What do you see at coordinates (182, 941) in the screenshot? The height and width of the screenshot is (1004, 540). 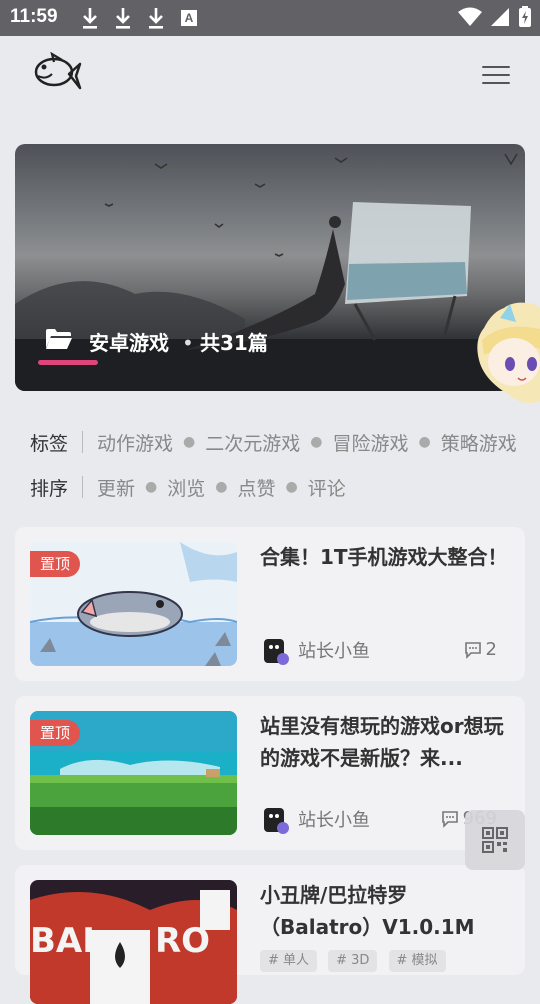 I see `svg-text: RO` at bounding box center [182, 941].